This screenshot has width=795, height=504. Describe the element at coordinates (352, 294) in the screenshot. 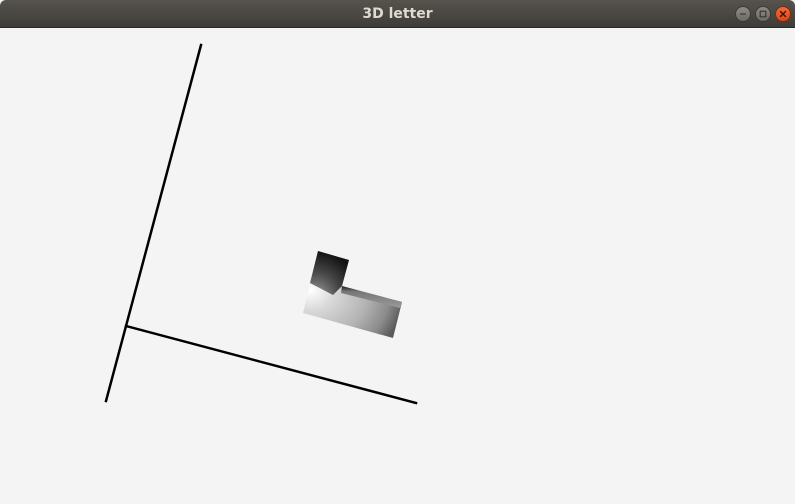

I see `letter-l-shape` at that location.